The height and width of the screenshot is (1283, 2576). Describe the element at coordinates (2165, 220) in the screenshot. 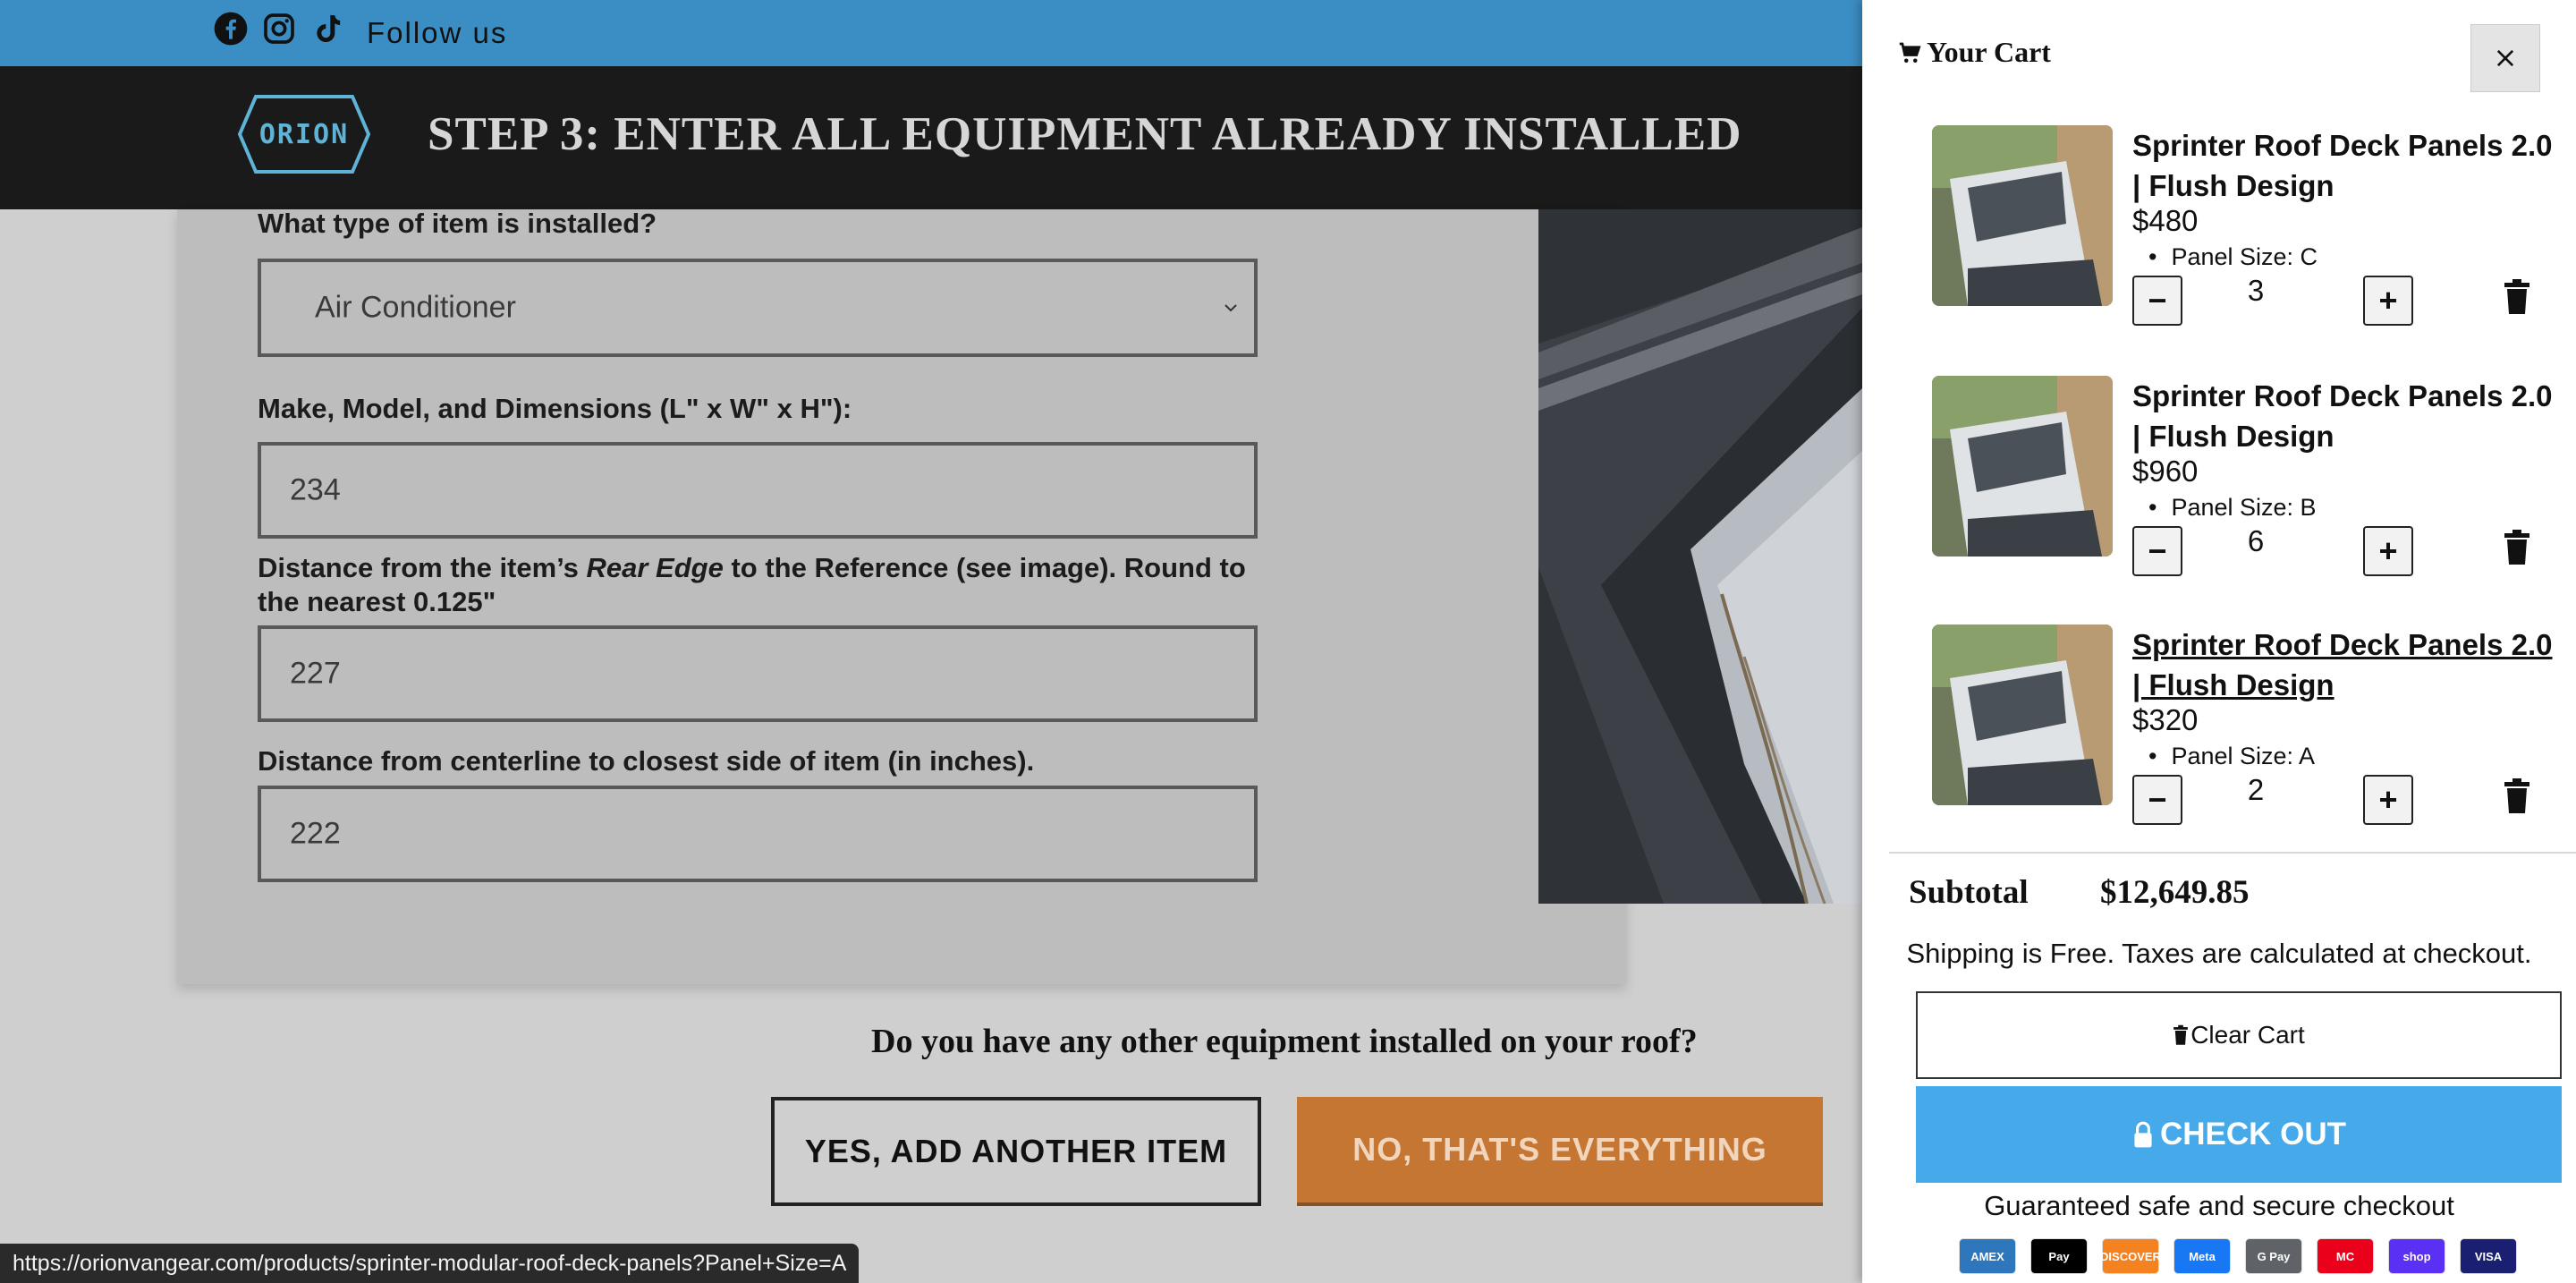

I see `item-price: $480` at that location.